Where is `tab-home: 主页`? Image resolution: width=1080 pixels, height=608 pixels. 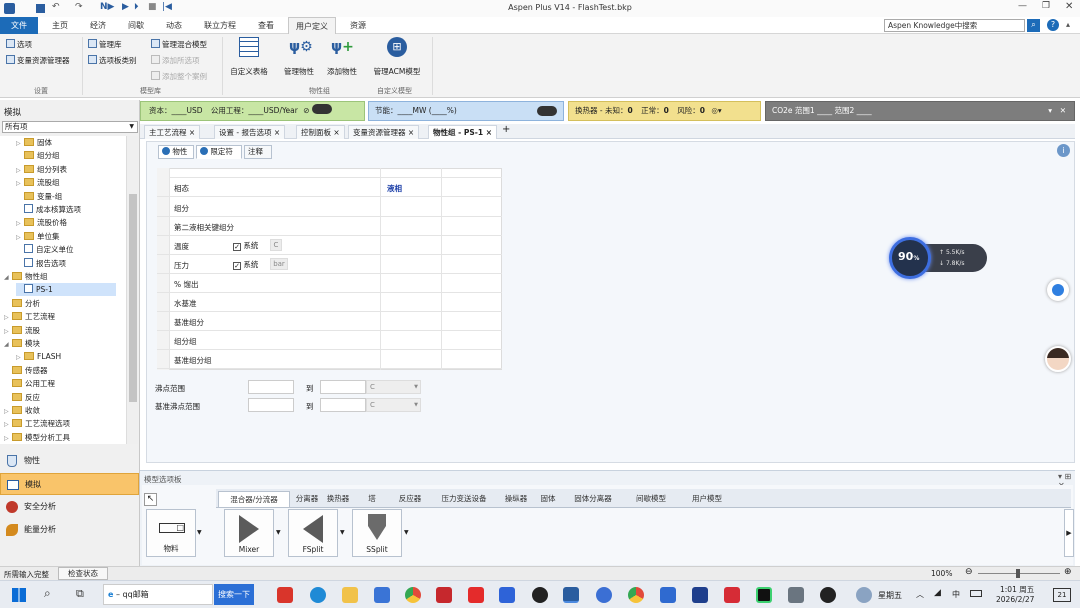 tab-home: 主页 is located at coordinates (60, 25).